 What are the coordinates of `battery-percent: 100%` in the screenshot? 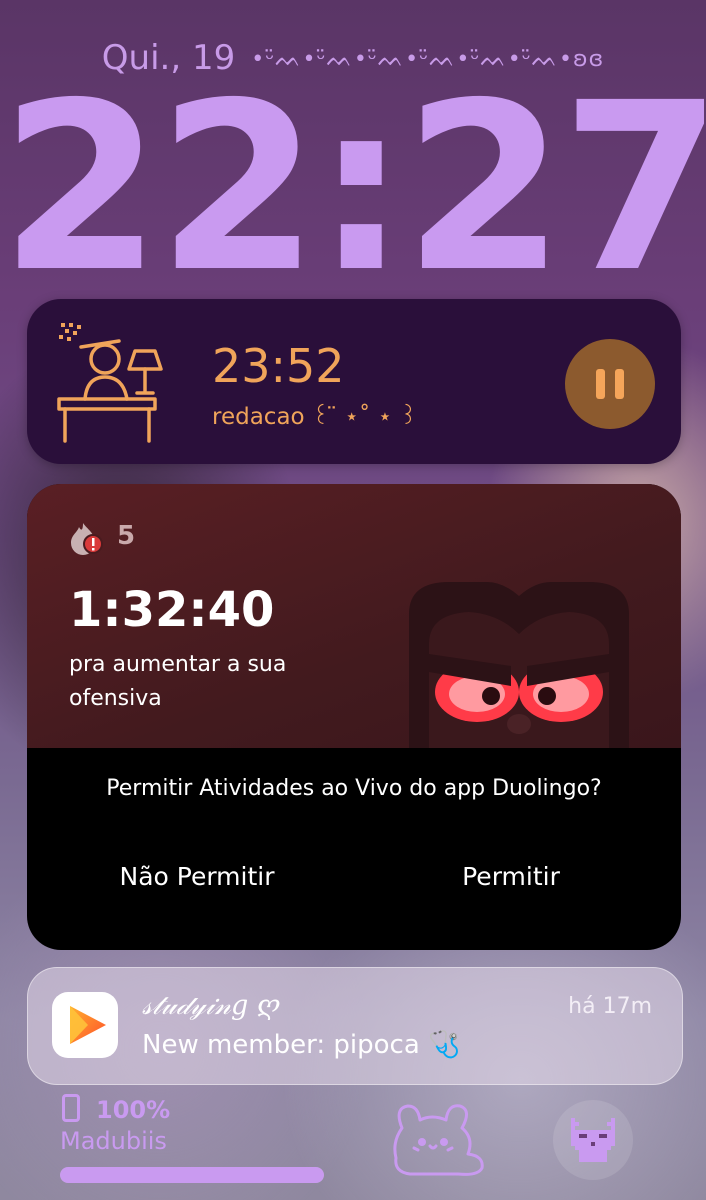 It's located at (133, 1110).